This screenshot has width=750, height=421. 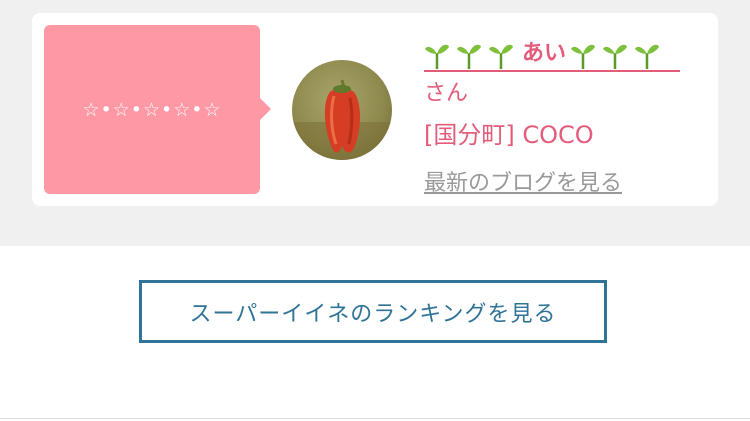 I want to click on super-iine-ranking-button: スーパーイイネのランキングを見る, so click(x=373, y=311).